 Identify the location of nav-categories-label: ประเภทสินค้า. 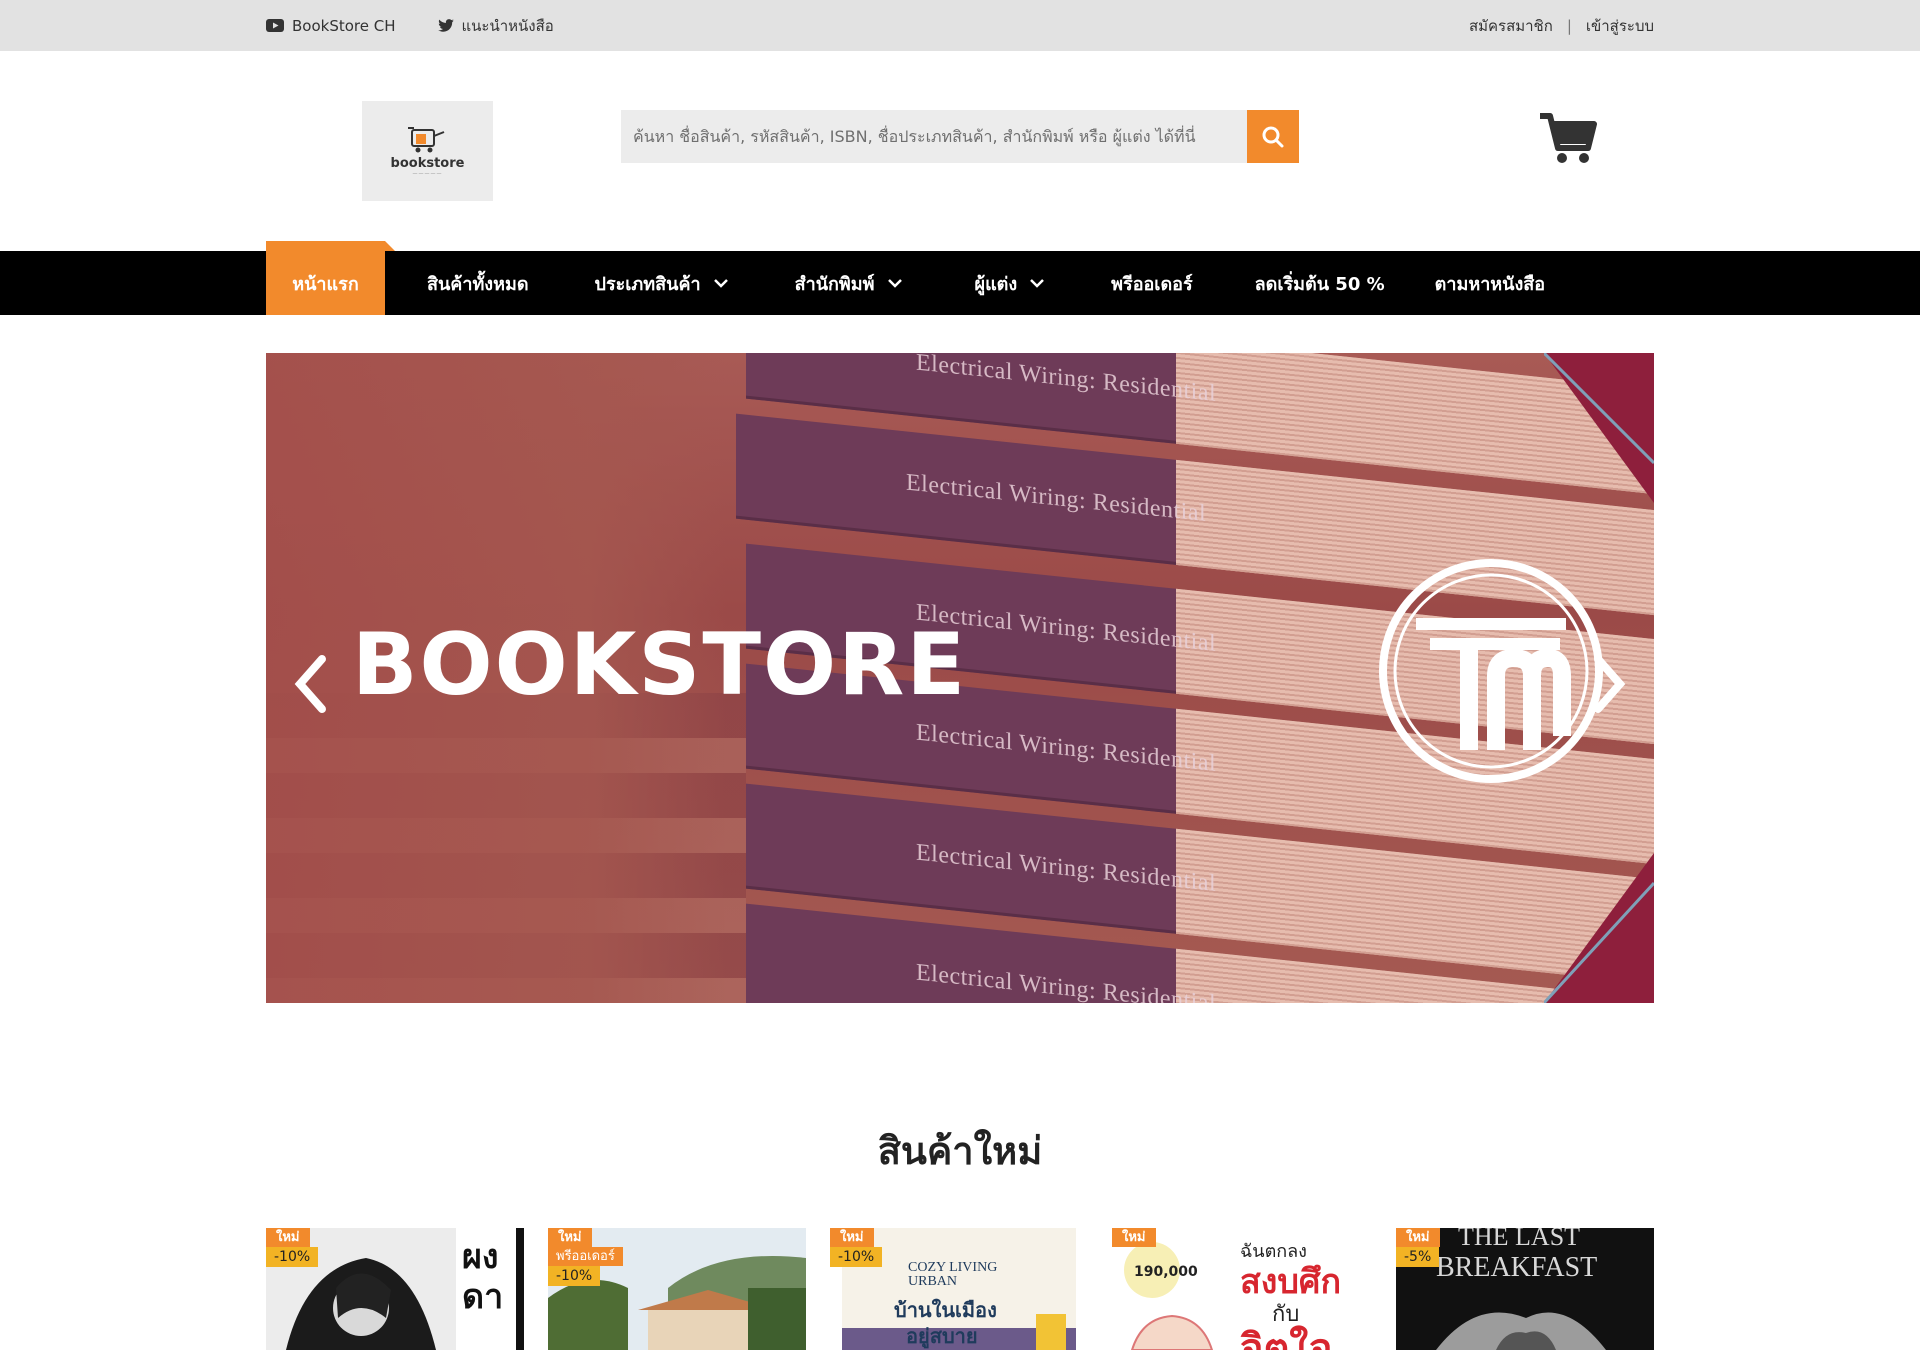
(647, 284).